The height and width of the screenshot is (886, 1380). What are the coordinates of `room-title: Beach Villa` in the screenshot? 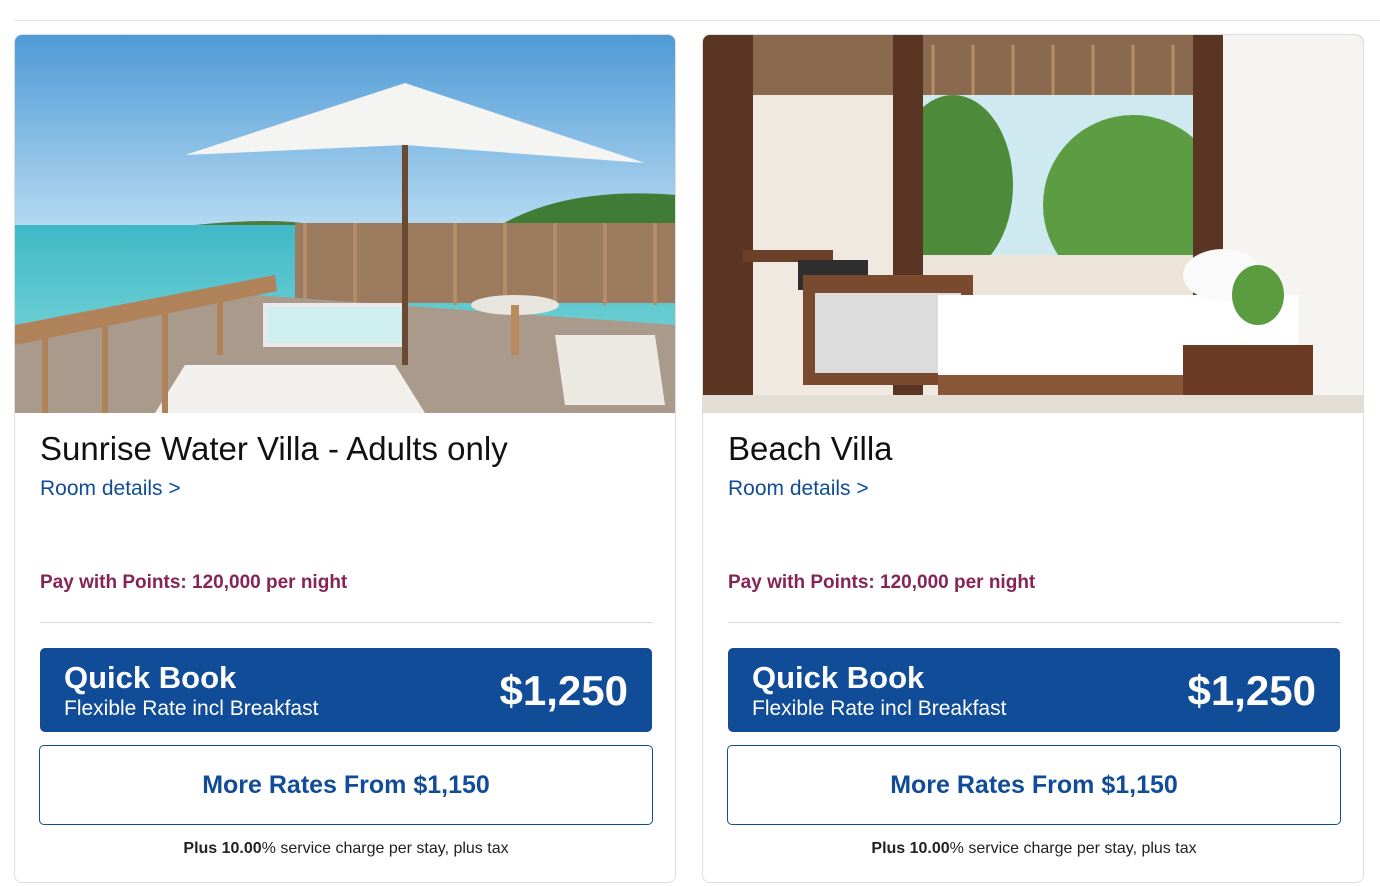 It's located at (810, 448).